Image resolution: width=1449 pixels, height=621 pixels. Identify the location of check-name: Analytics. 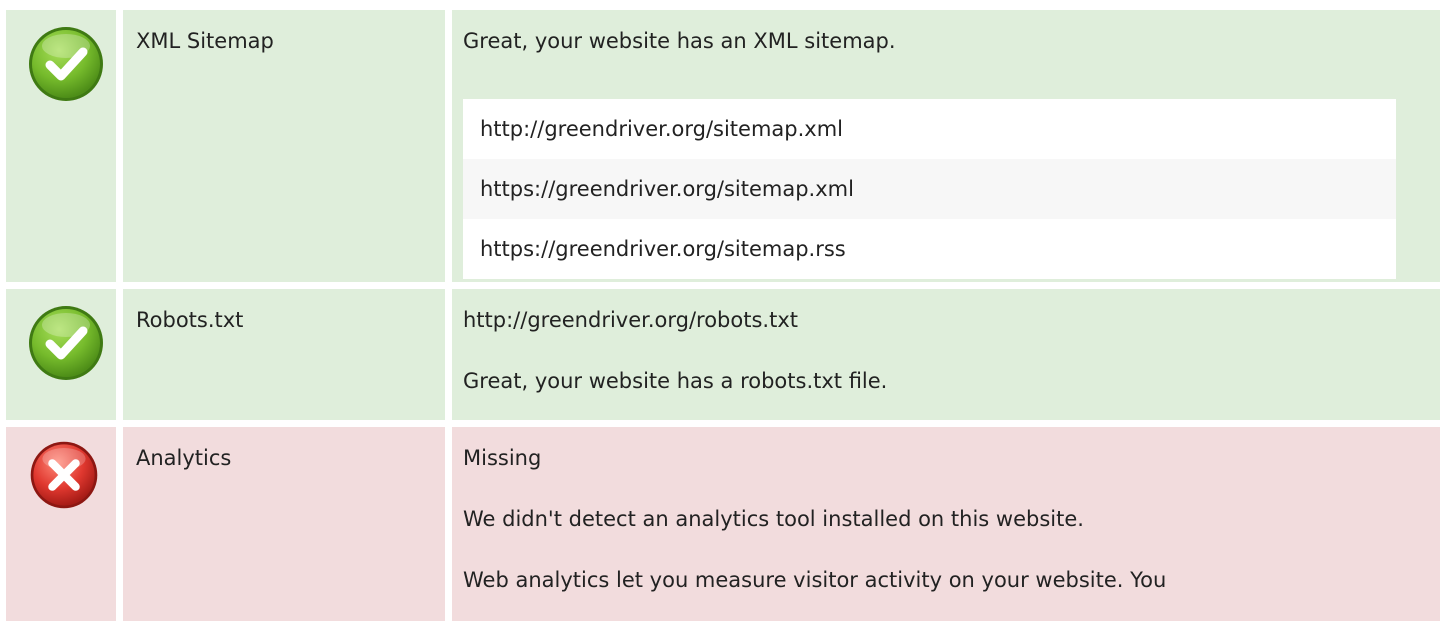
(184, 458).